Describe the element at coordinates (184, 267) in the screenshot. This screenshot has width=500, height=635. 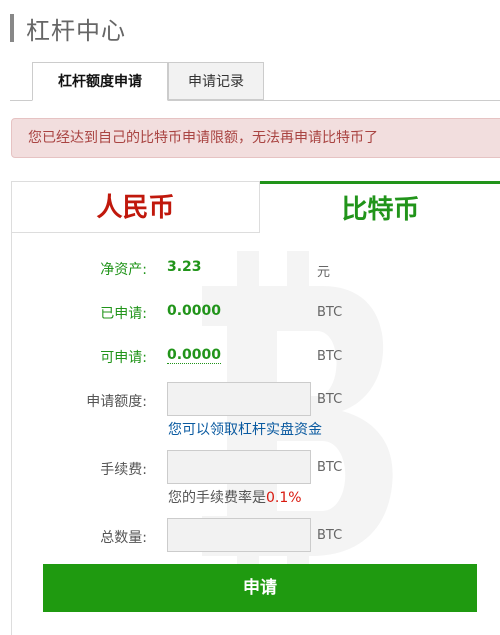
I see `net-assets-value: 3.23` at that location.